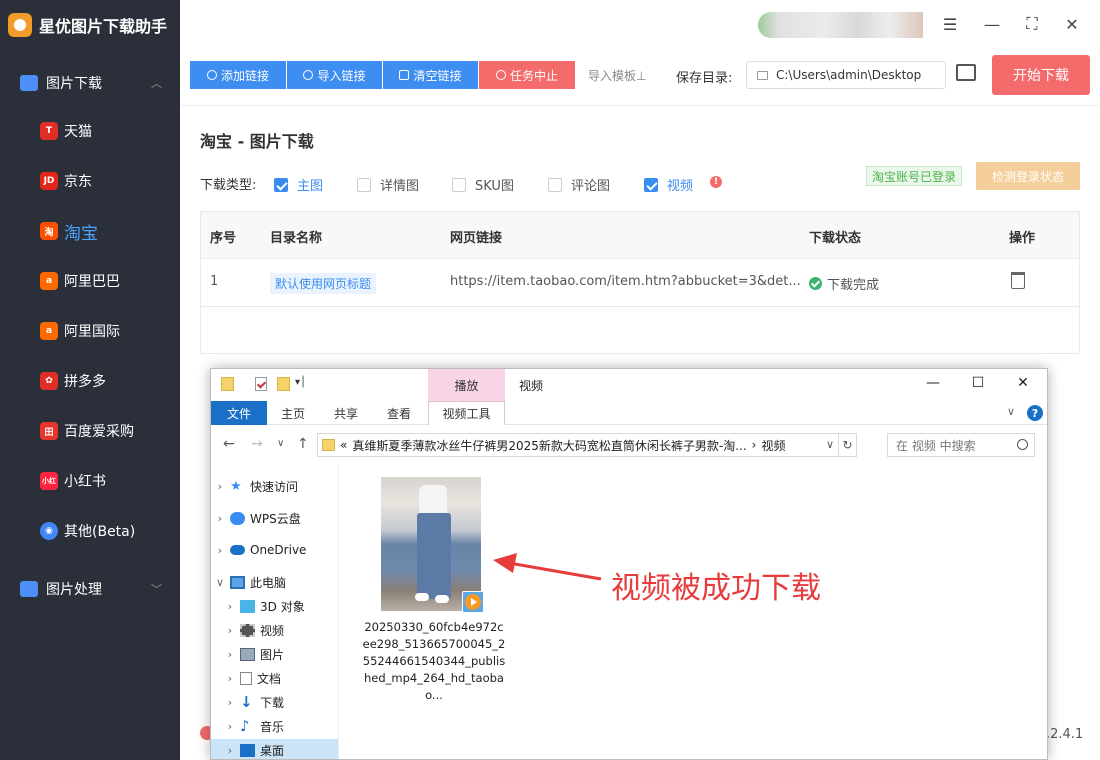 This screenshot has height=760, width=1100. Describe the element at coordinates (579, 184) in the screenshot. I see `checkbox-review-image: 评论图` at that location.